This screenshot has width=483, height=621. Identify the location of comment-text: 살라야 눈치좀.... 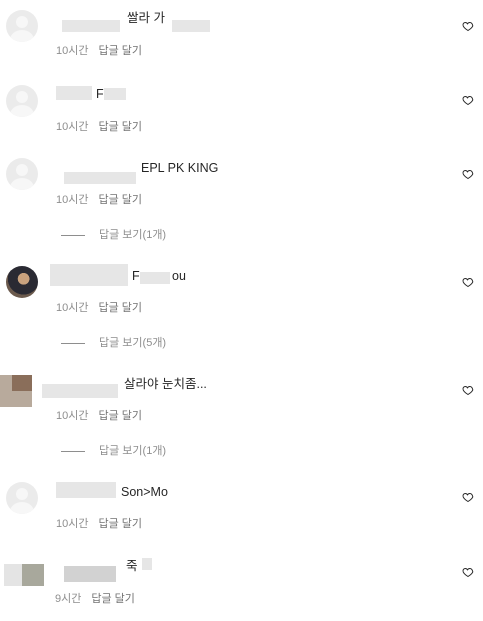
(165, 384).